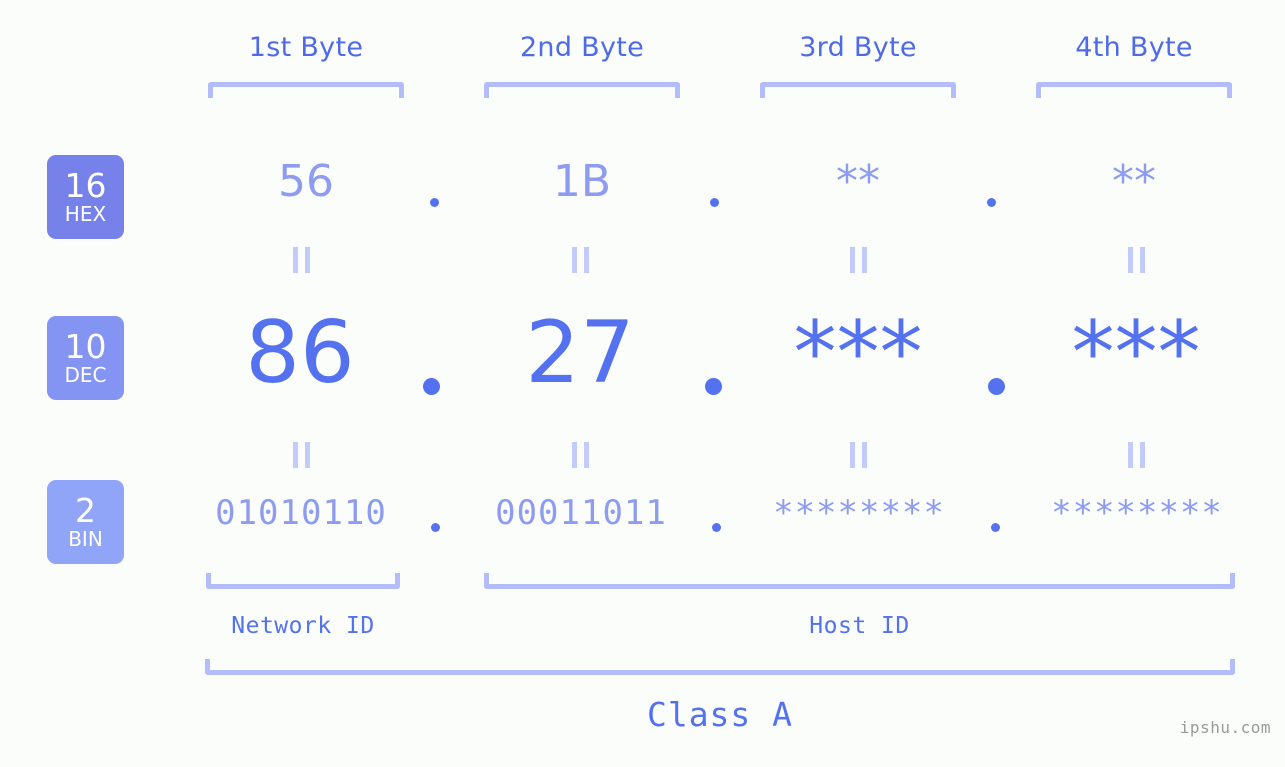 This screenshot has width=1285, height=767. Describe the element at coordinates (85, 346) in the screenshot. I see `base-badge-dec-number: 10` at that location.